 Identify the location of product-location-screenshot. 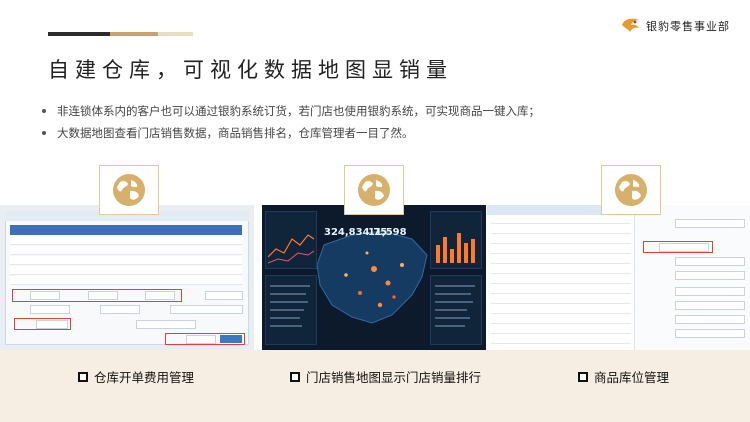
(618, 277).